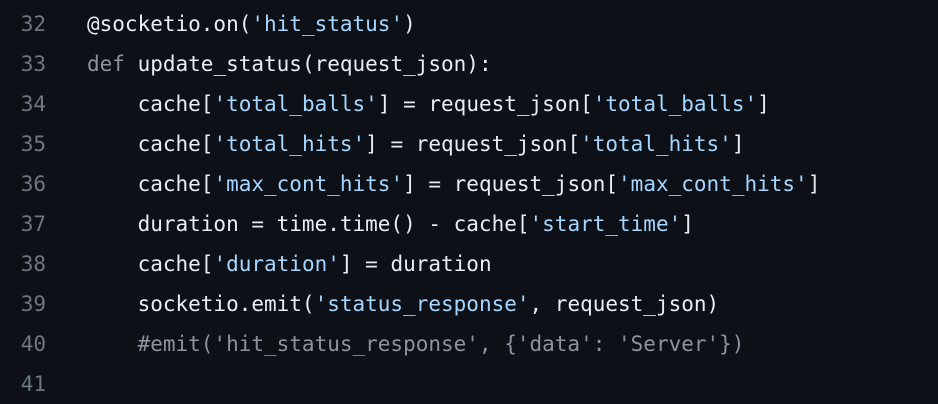  What do you see at coordinates (624, 304) in the screenshot?
I see `code-token: , request_json)` at bounding box center [624, 304].